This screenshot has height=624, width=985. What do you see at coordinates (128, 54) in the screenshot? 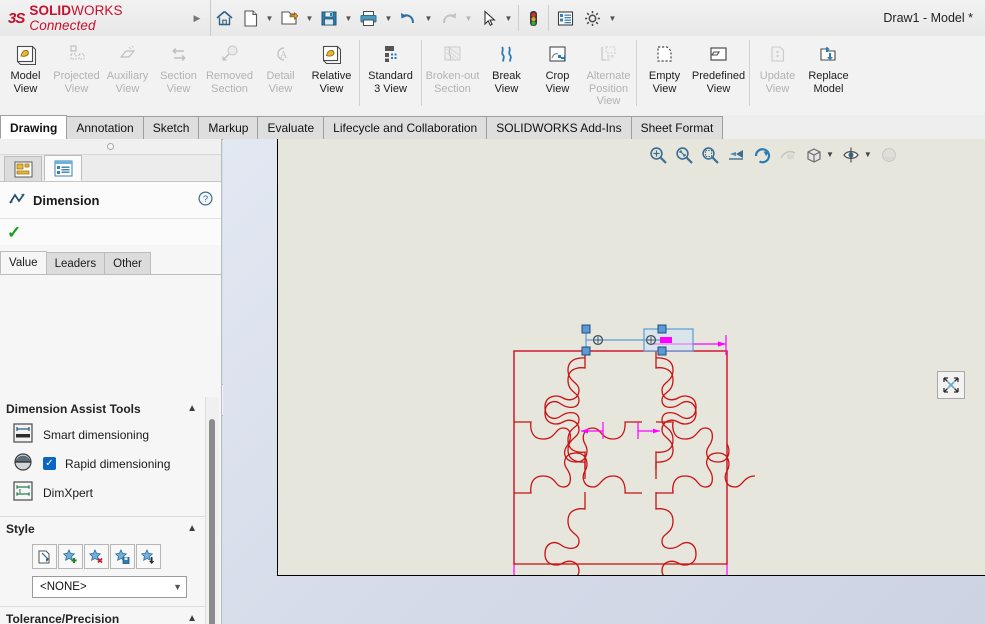
I see `auxiliary-view-icon` at bounding box center [128, 54].